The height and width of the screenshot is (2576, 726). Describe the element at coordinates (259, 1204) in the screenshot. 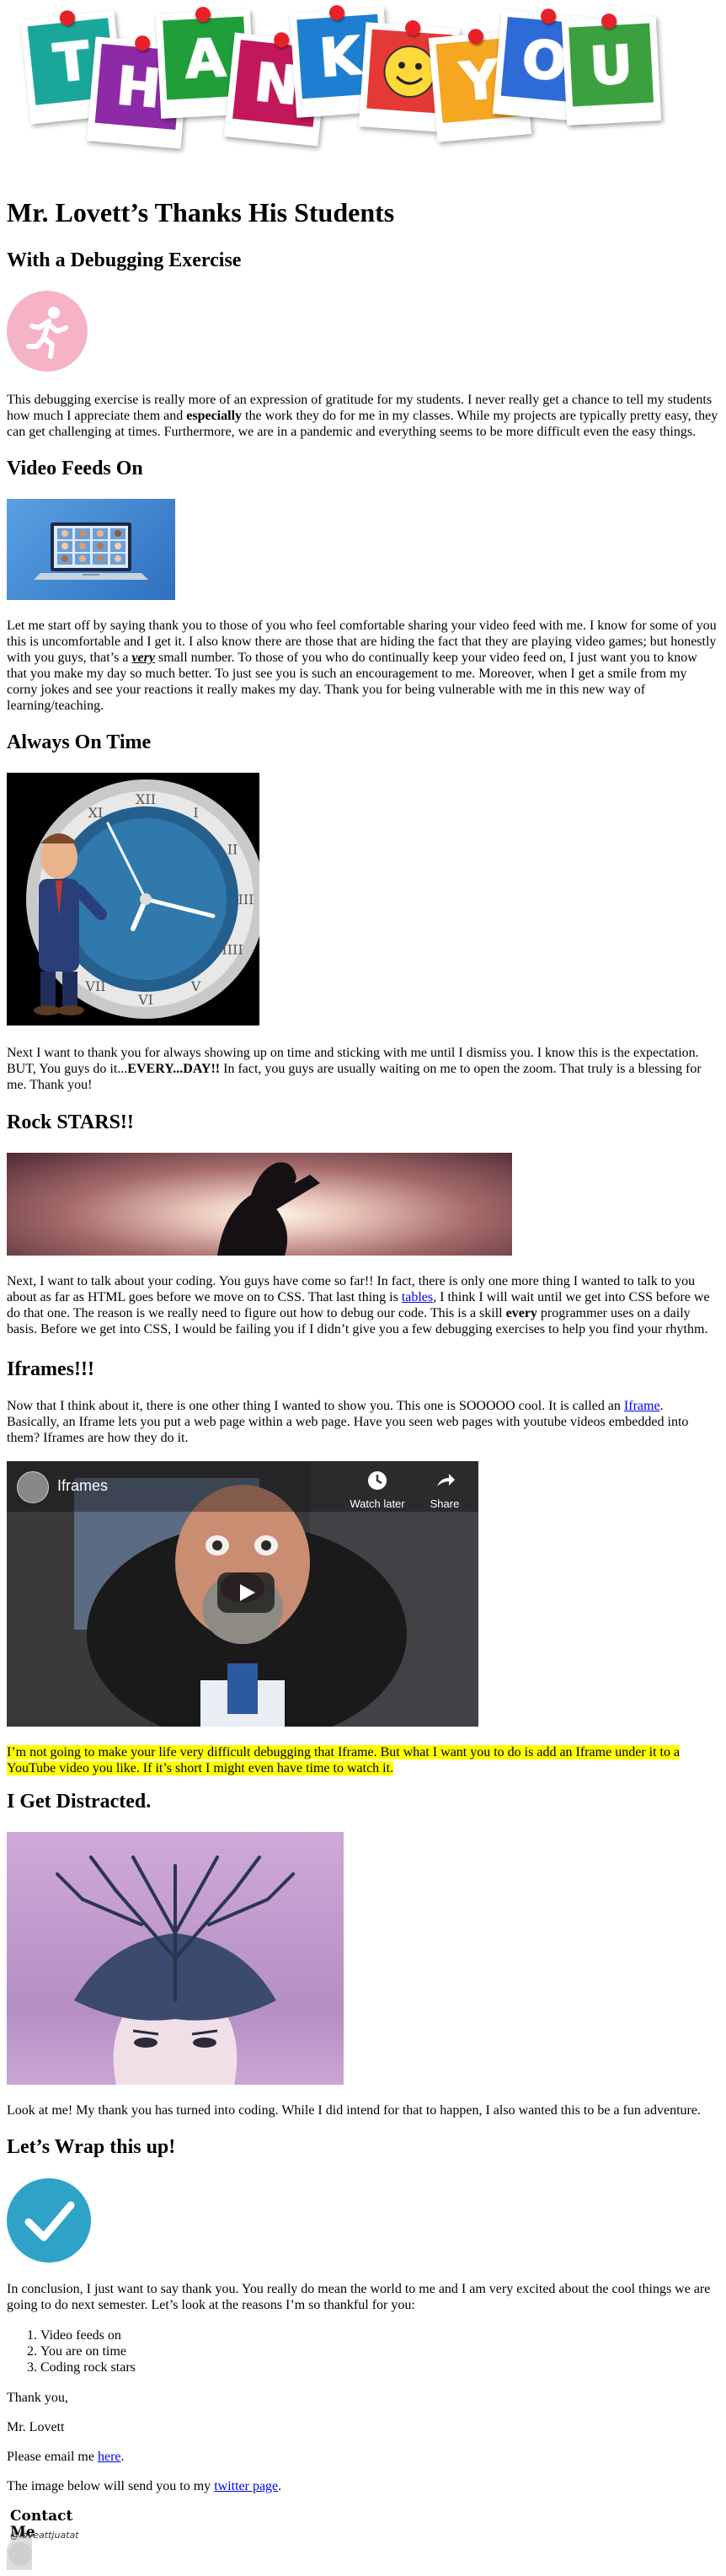

I see `rock-star-silhouette-image` at that location.